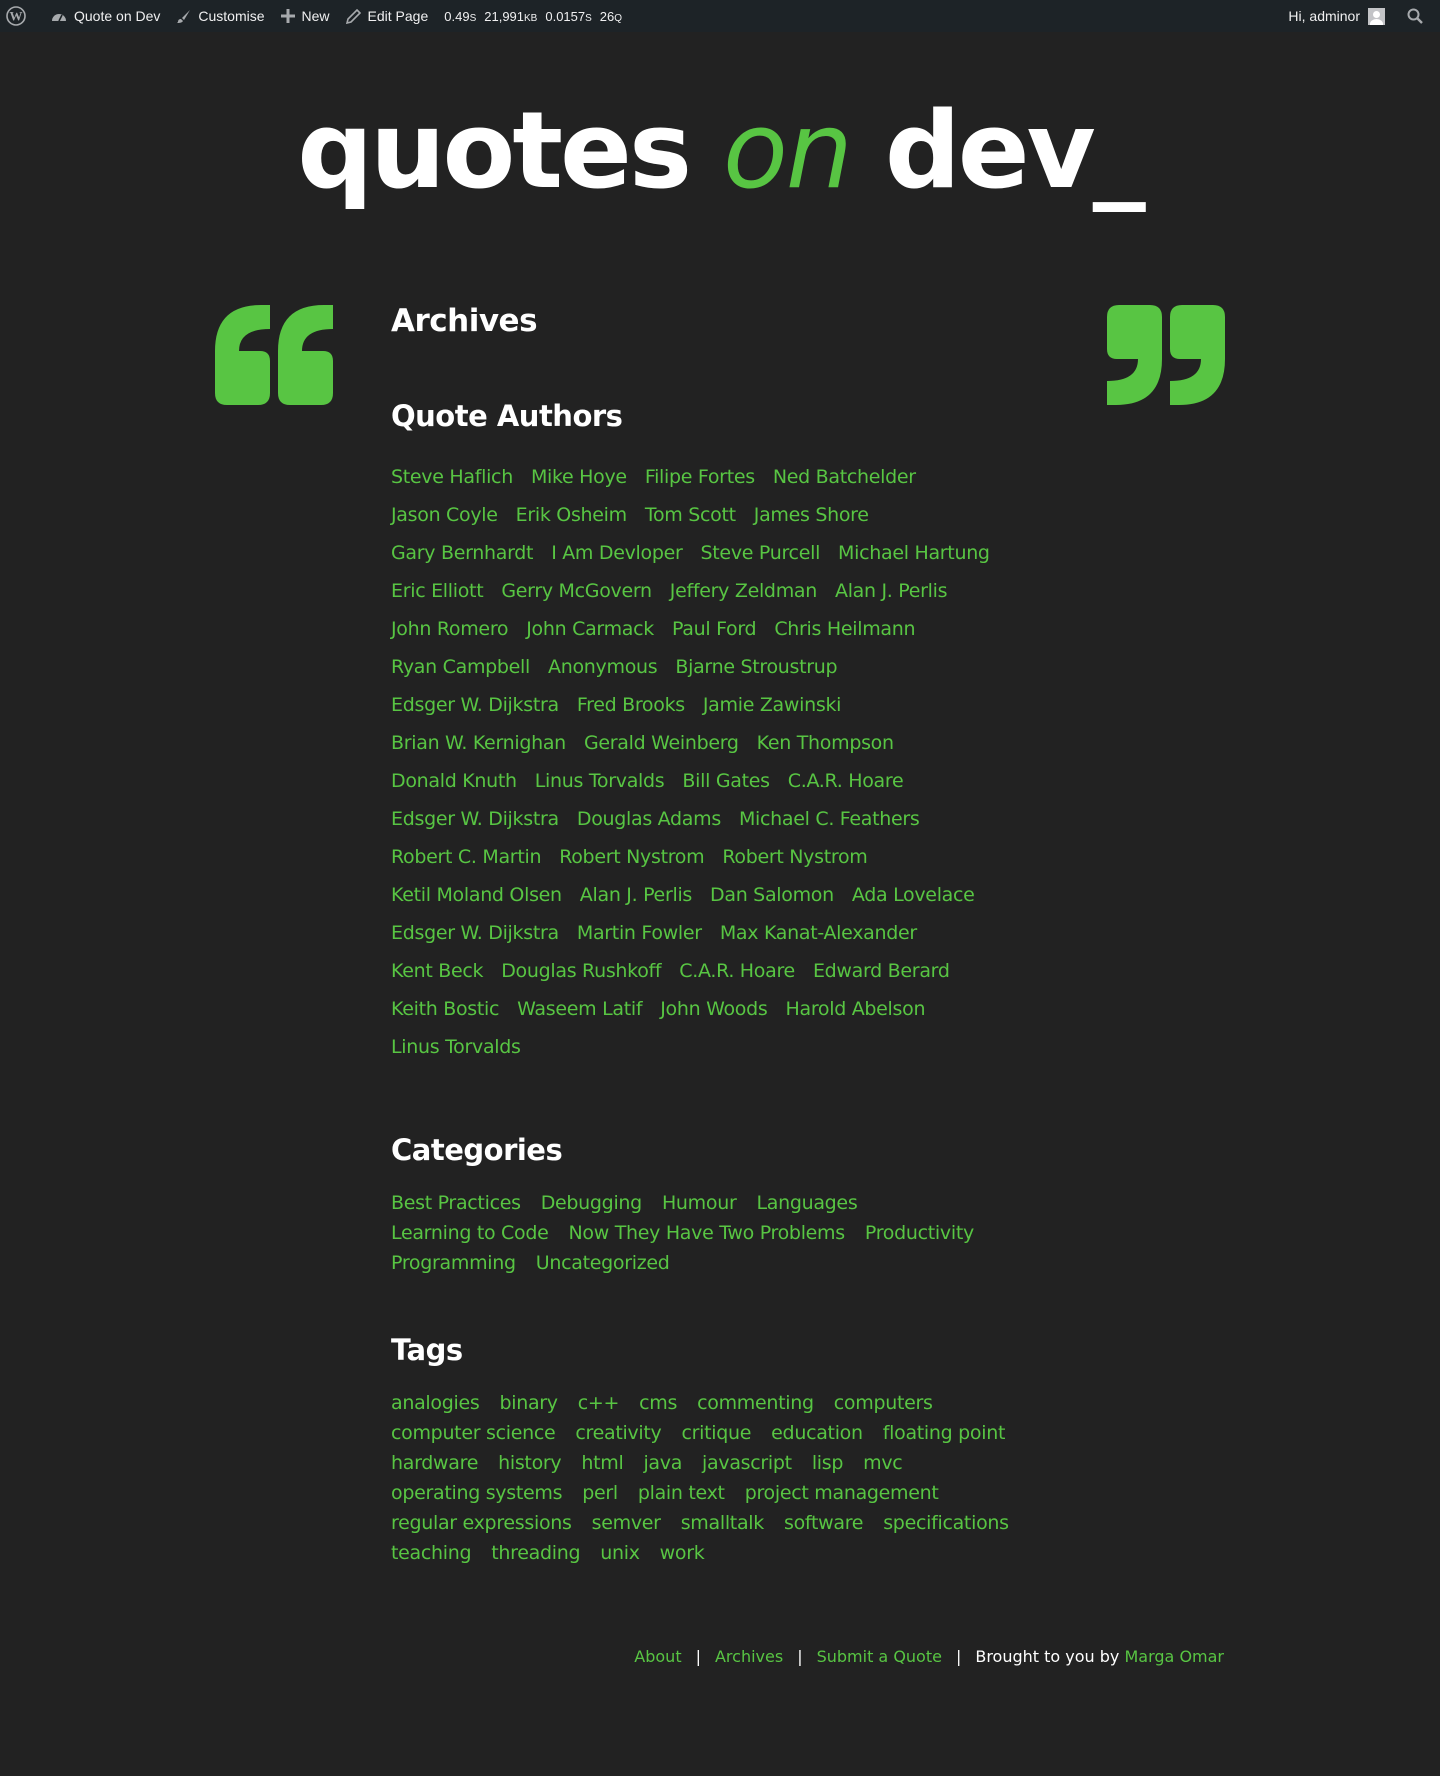 The image size is (1440, 1776). I want to click on tag-link: hardware, so click(434, 1463).